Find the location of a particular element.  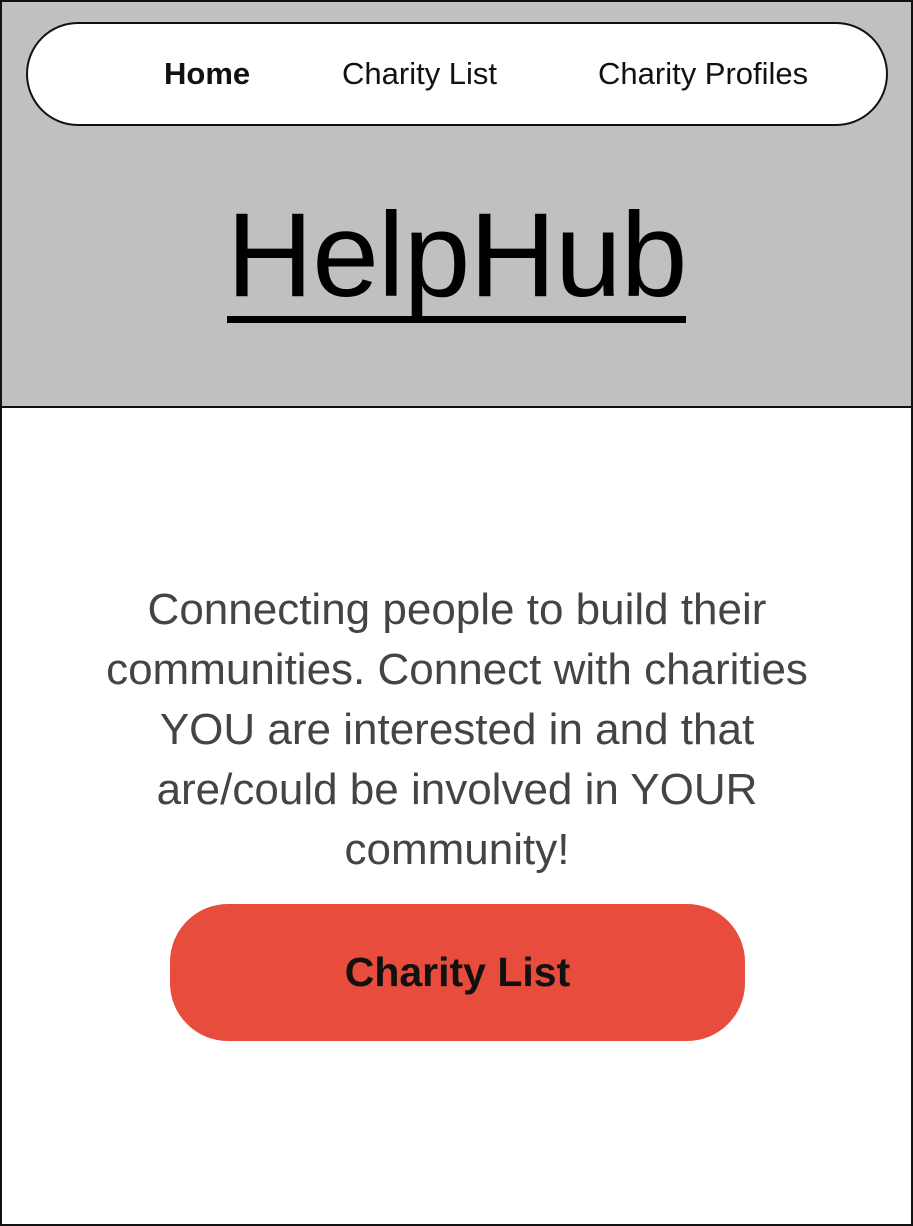

brand-title-wrapper: HelpHub is located at coordinates (456, 256).